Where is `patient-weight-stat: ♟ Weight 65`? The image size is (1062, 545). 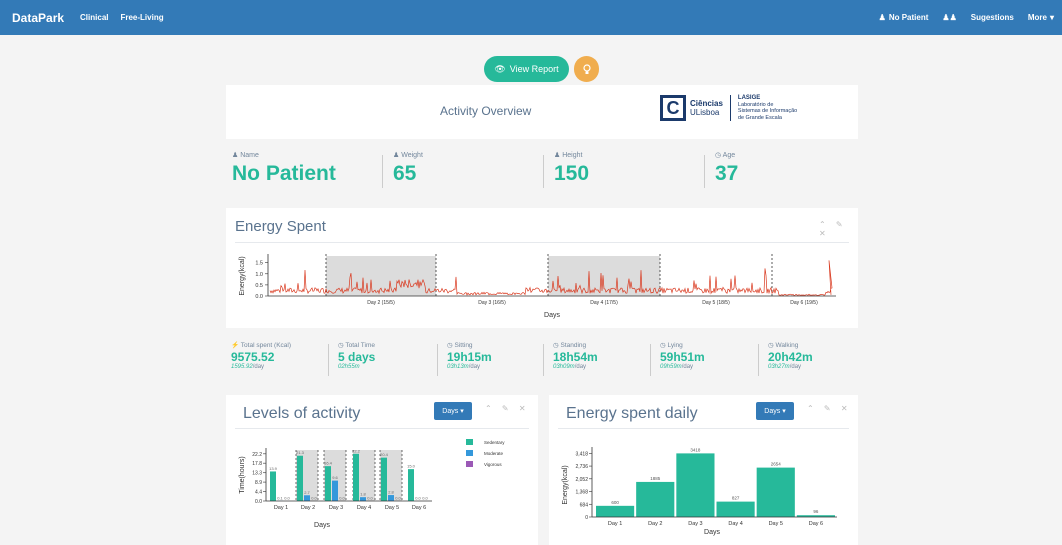
patient-weight-stat: ♟ Weight 65 is located at coordinates (408, 168).